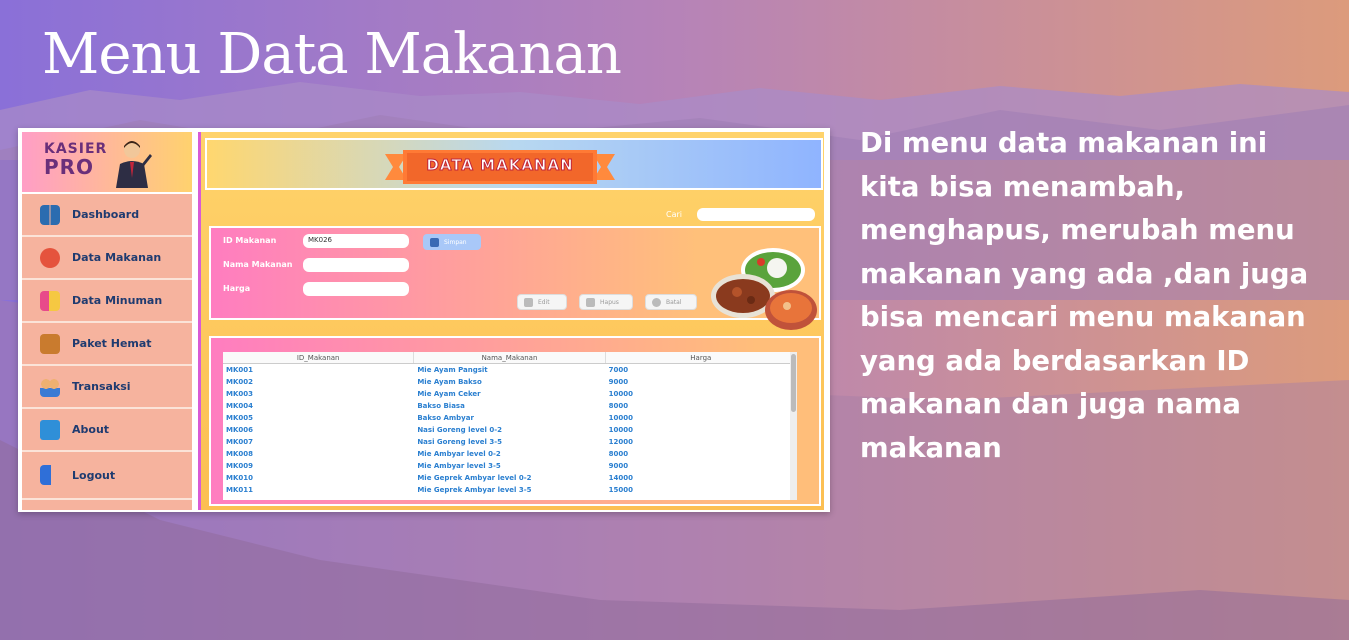 The width and height of the screenshot is (1349, 640). I want to click on table-cell: 12000, so click(621, 442).